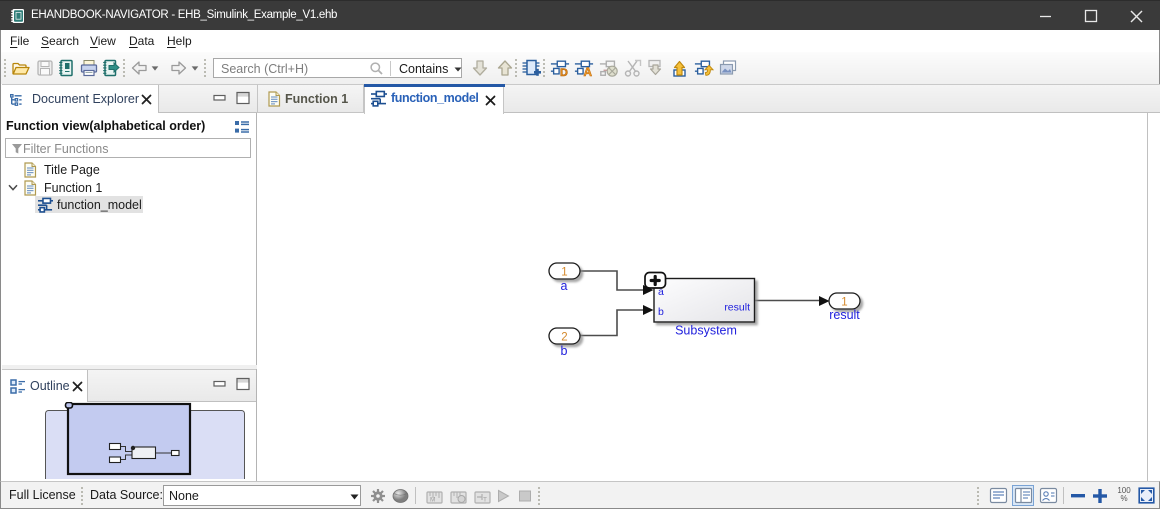 The width and height of the screenshot is (1160, 509). What do you see at coordinates (432, 500) in the screenshot?
I see `svg-text: M` at bounding box center [432, 500].